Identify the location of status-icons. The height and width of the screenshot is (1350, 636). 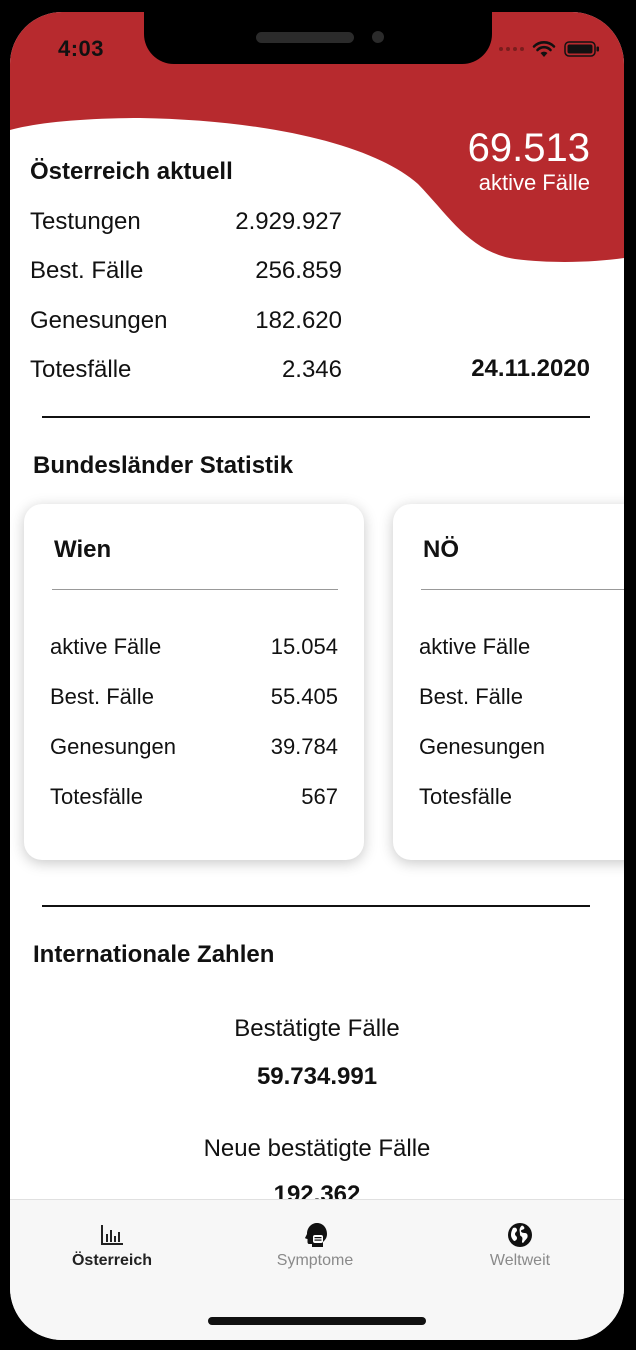
(549, 49).